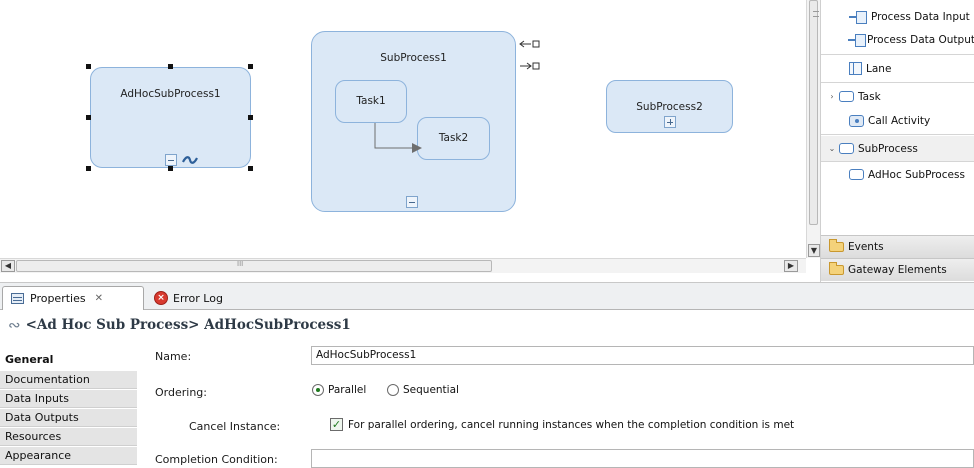  Describe the element at coordinates (68, 358) in the screenshot. I see `section-tab-general: General` at that location.